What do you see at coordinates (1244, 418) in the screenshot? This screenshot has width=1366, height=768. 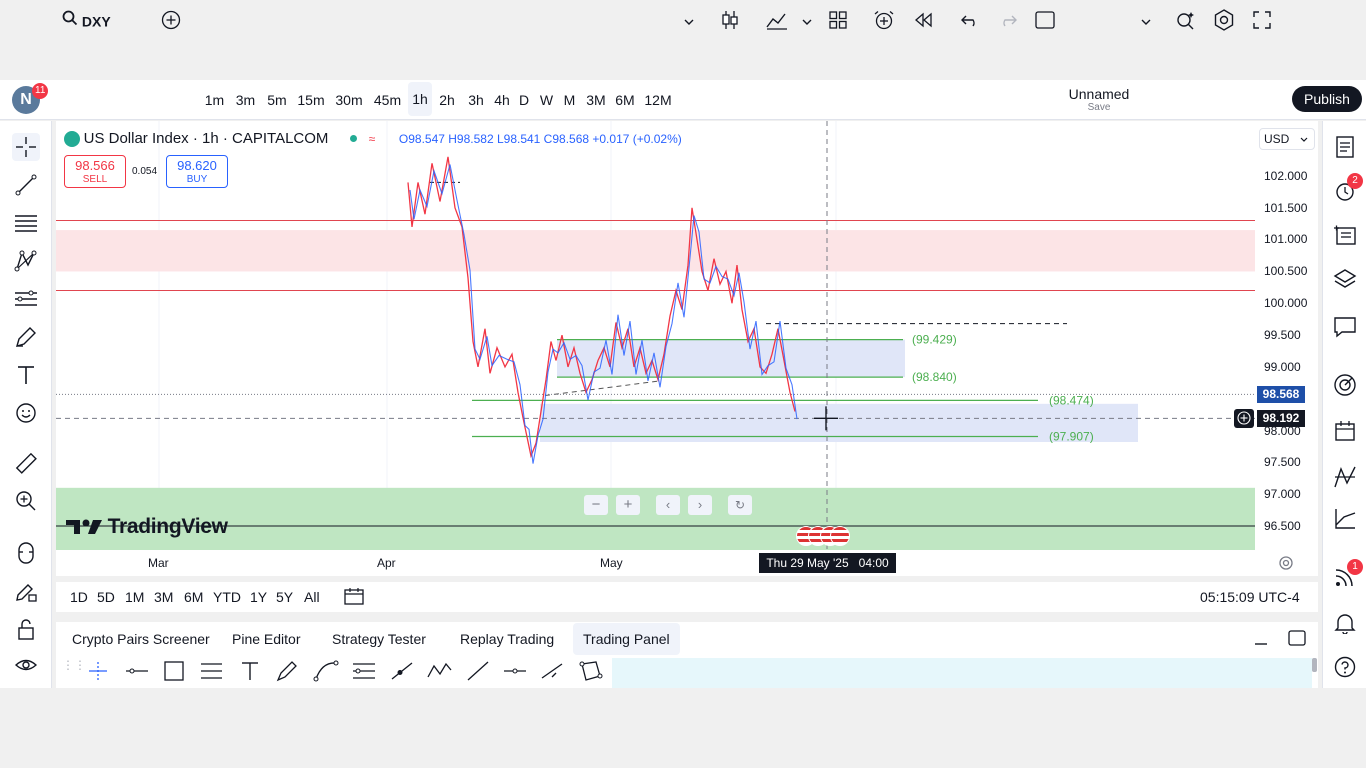 I see `add-alert-button` at bounding box center [1244, 418].